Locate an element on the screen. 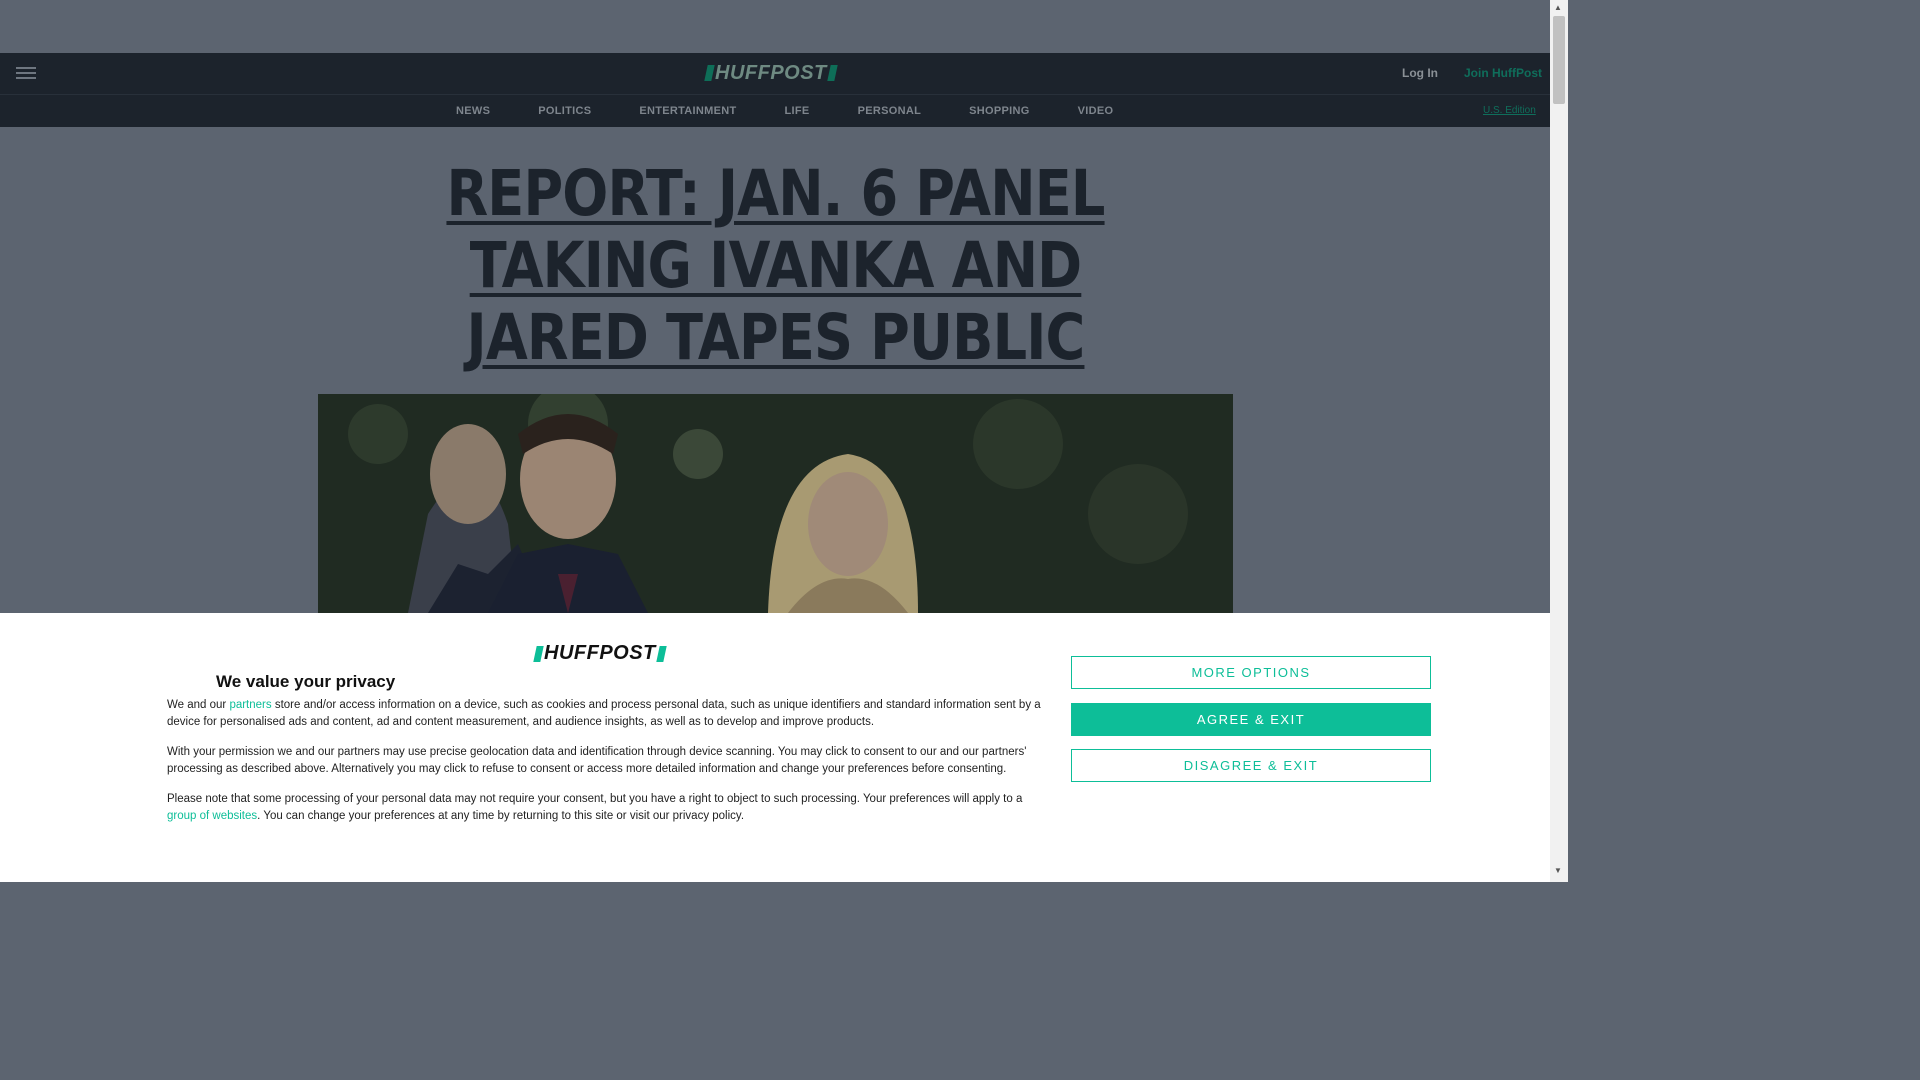 The width and height of the screenshot is (1920, 1080). login-link: Log In is located at coordinates (1420, 73).